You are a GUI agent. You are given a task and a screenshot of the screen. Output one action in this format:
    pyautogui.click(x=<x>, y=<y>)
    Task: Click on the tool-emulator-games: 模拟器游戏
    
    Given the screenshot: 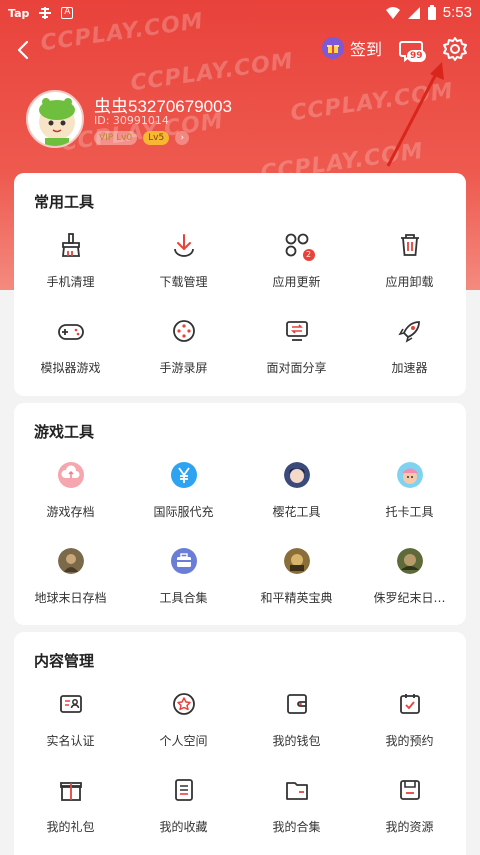 What is the action you would take?
    pyautogui.click(x=70, y=354)
    